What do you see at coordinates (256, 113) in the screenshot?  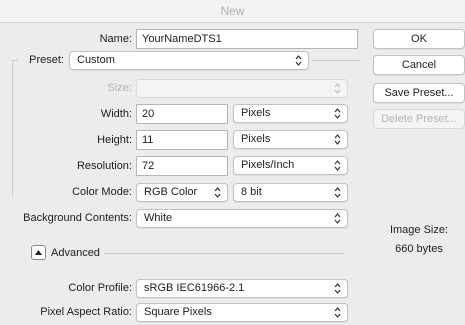 I see `width-unit-value: Pixels` at bounding box center [256, 113].